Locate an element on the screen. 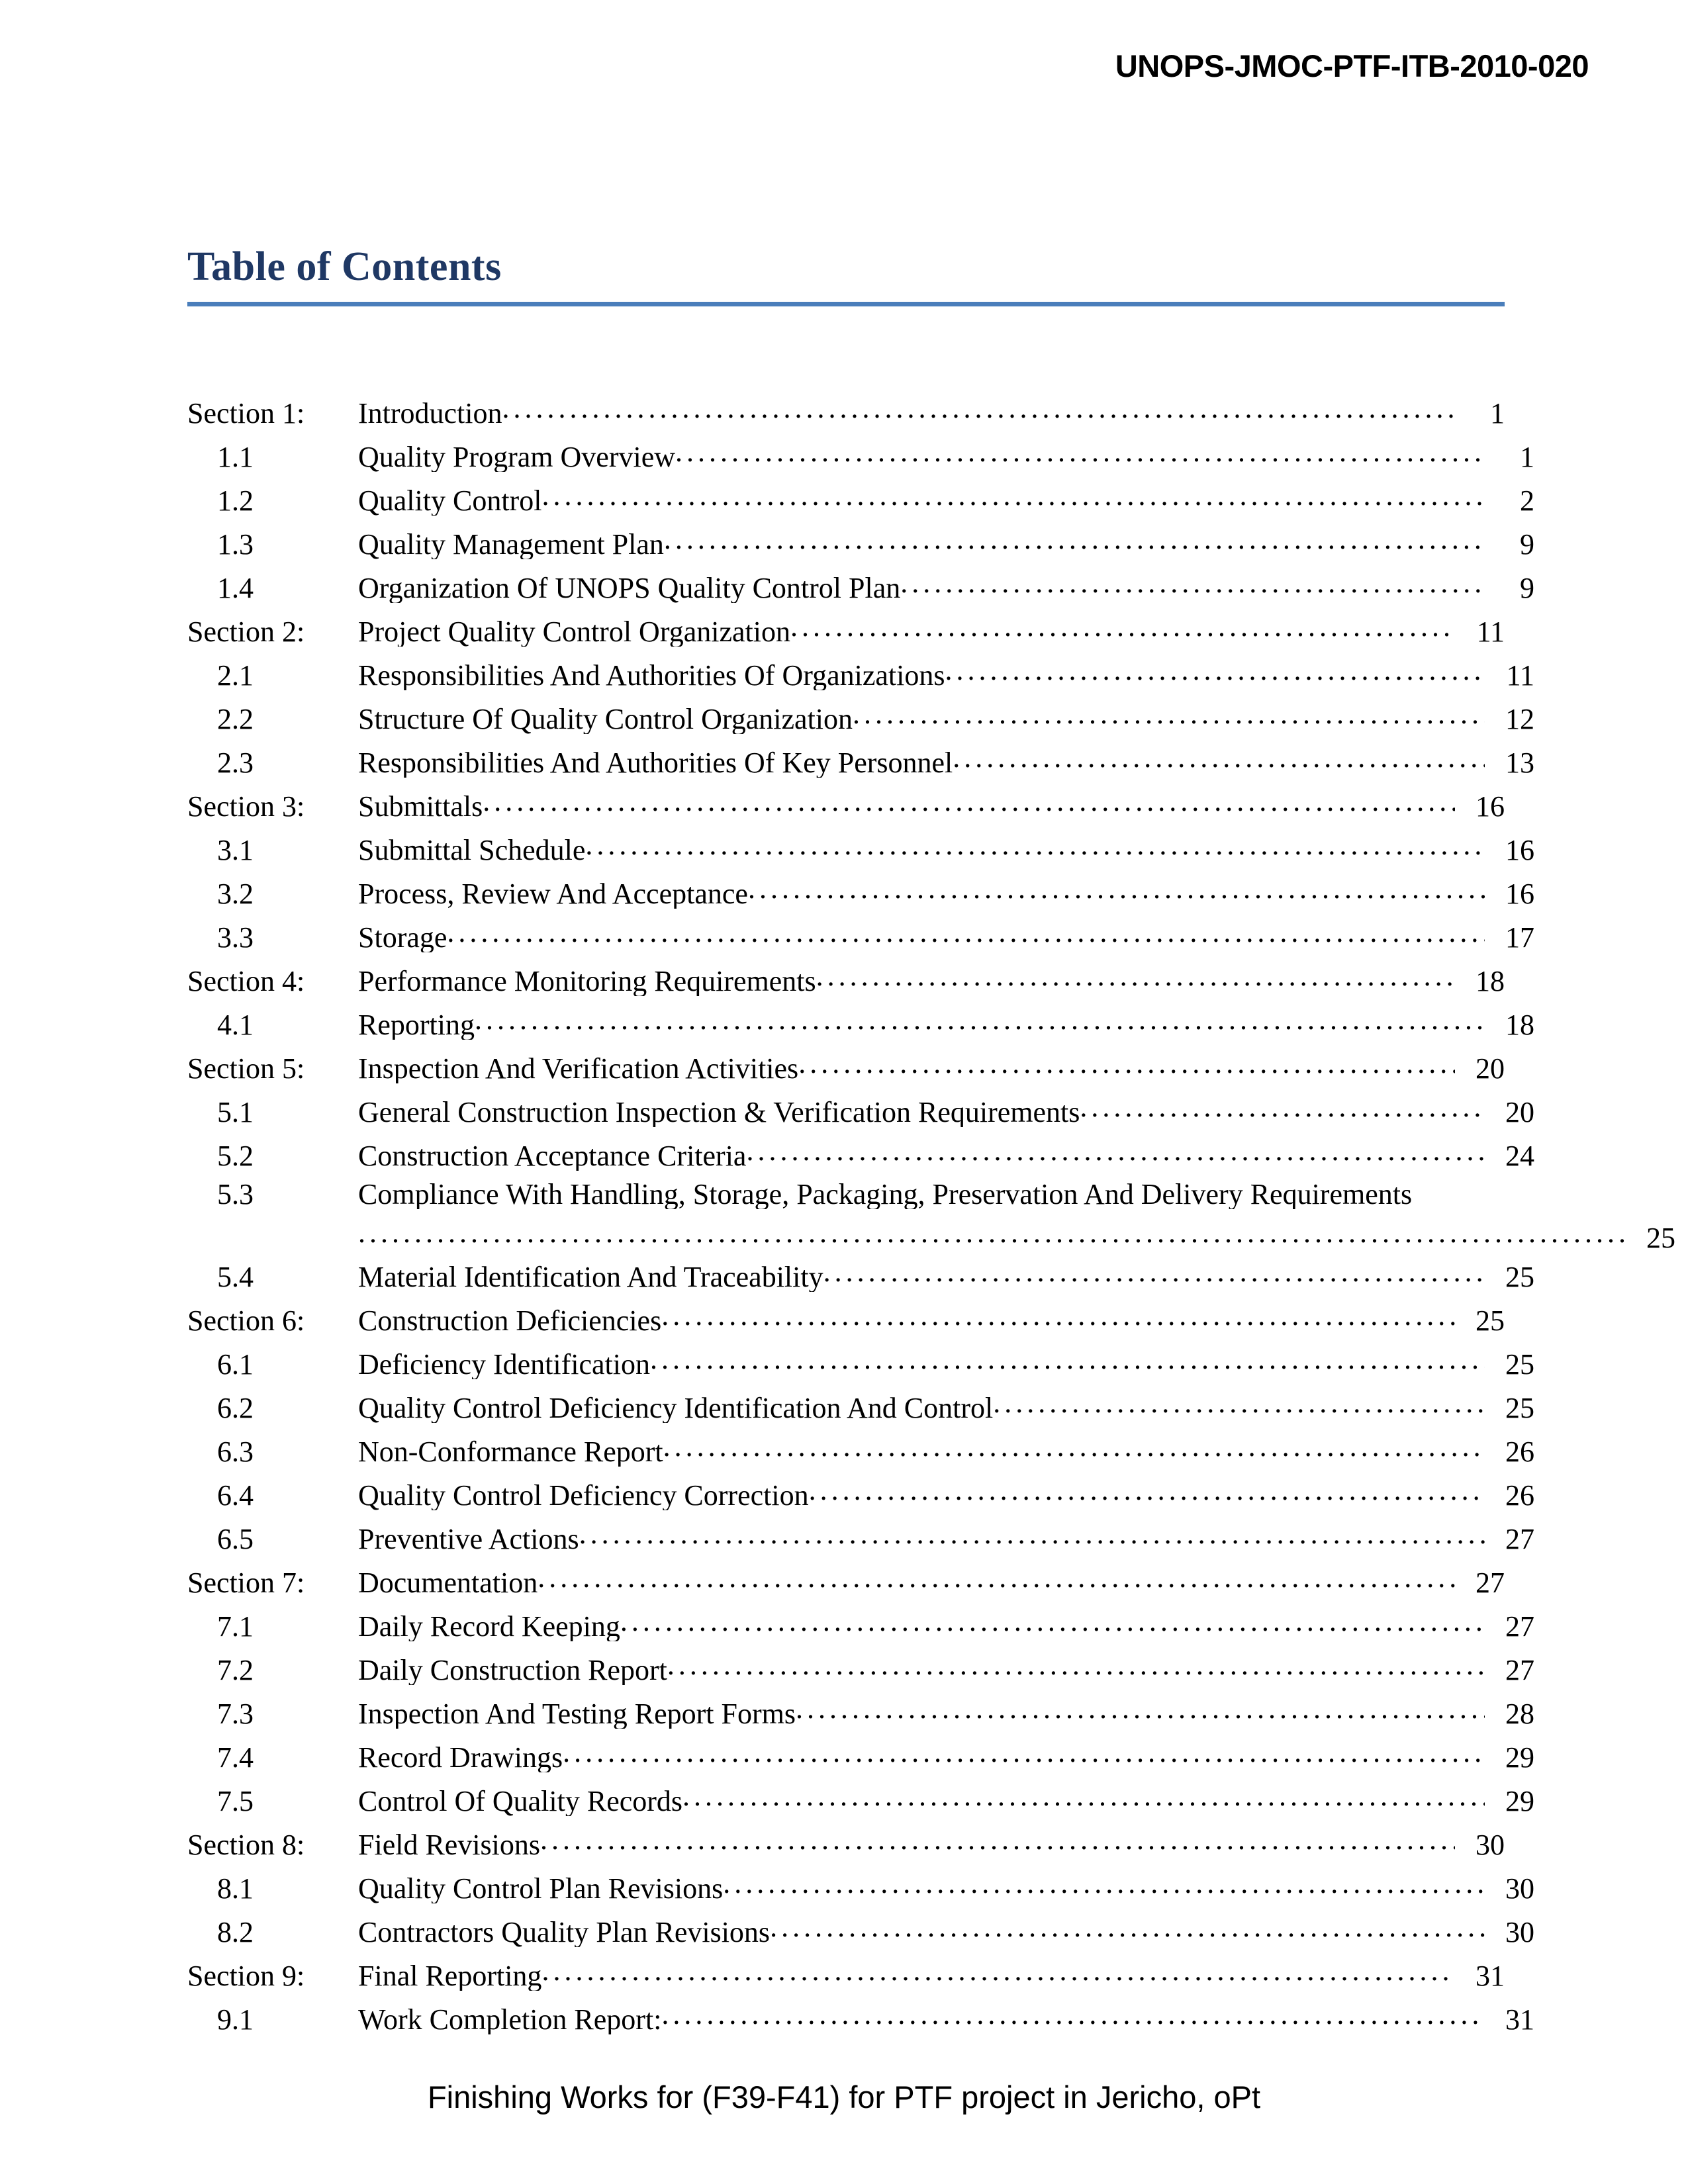 This screenshot has width=1688, height=2184. toc-entry-page-number: 29 is located at coordinates (1519, 1757).